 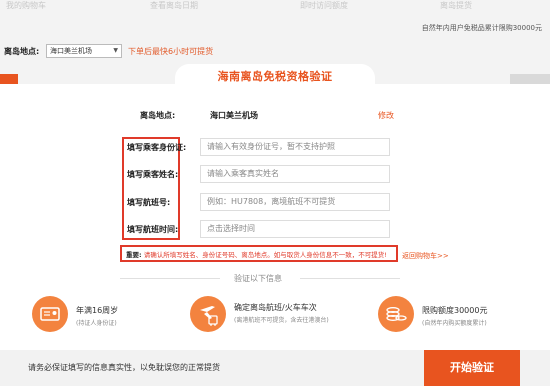 I want to click on modal-title: 海南离岛免税资格验证, so click(x=275, y=76).